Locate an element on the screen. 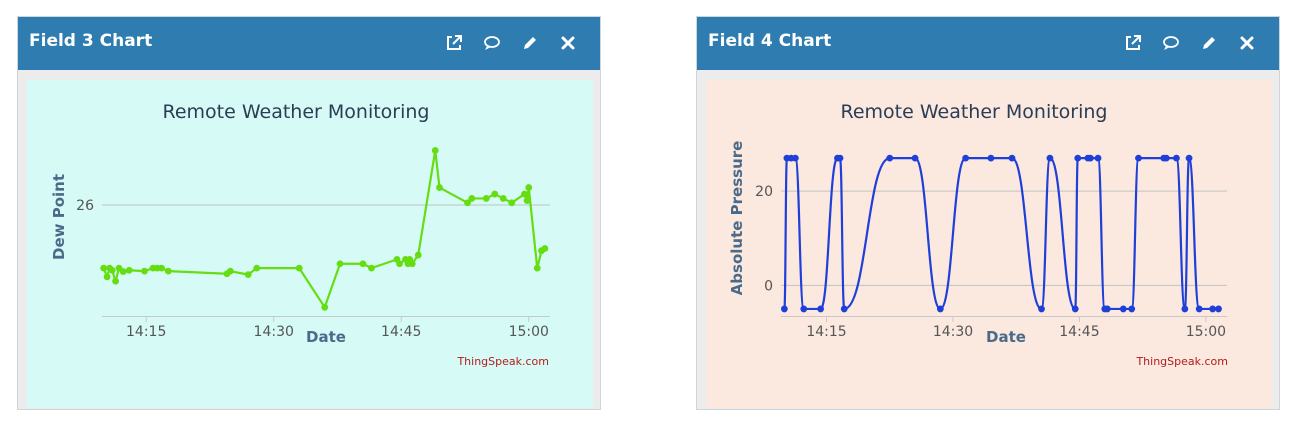 Image resolution: width=1294 pixels, height=427 pixels. y-axis-label: Dew Point is located at coordinates (59, 217).